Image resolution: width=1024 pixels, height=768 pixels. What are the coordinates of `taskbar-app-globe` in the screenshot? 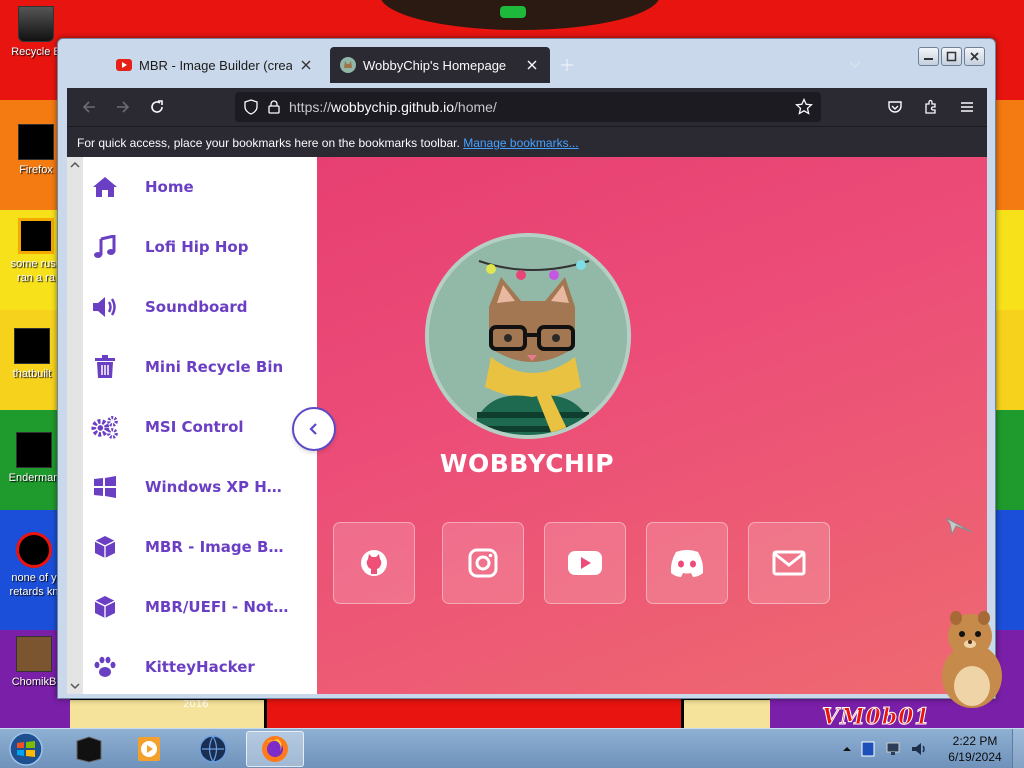 It's located at (213, 749).